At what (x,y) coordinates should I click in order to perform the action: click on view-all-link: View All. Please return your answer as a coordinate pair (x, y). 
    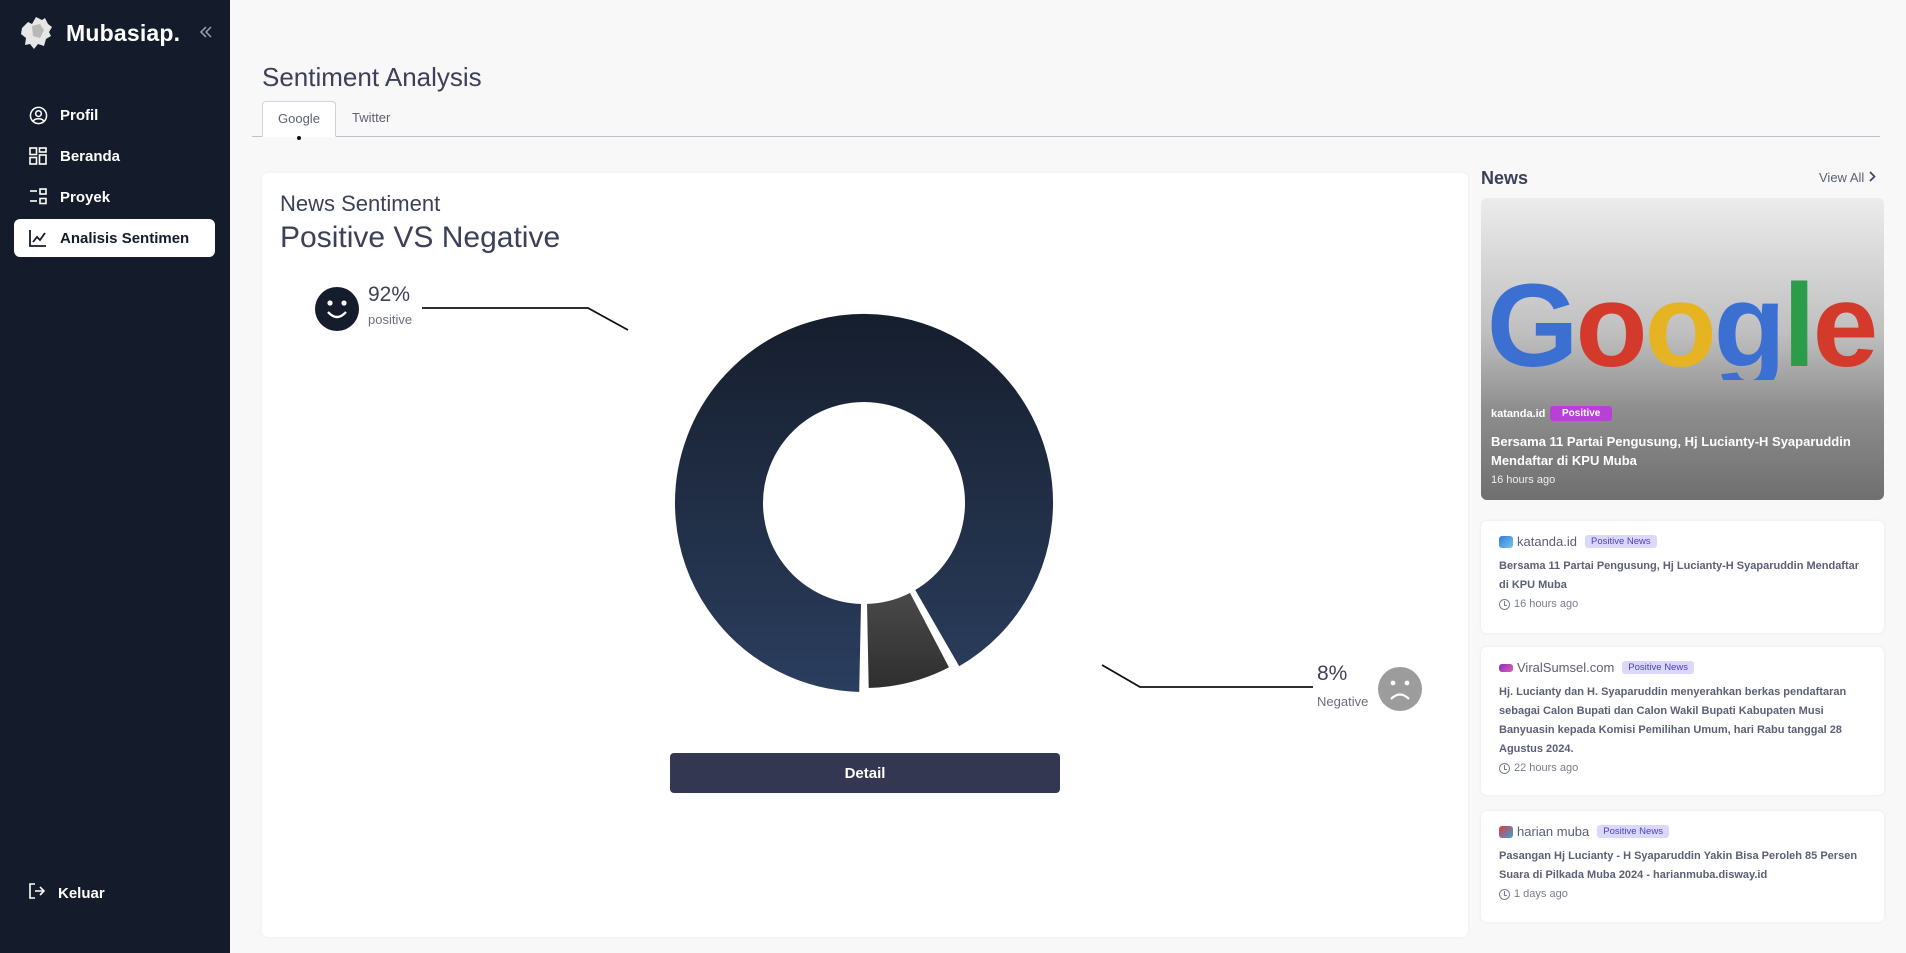
    Looking at the image, I should click on (1847, 177).